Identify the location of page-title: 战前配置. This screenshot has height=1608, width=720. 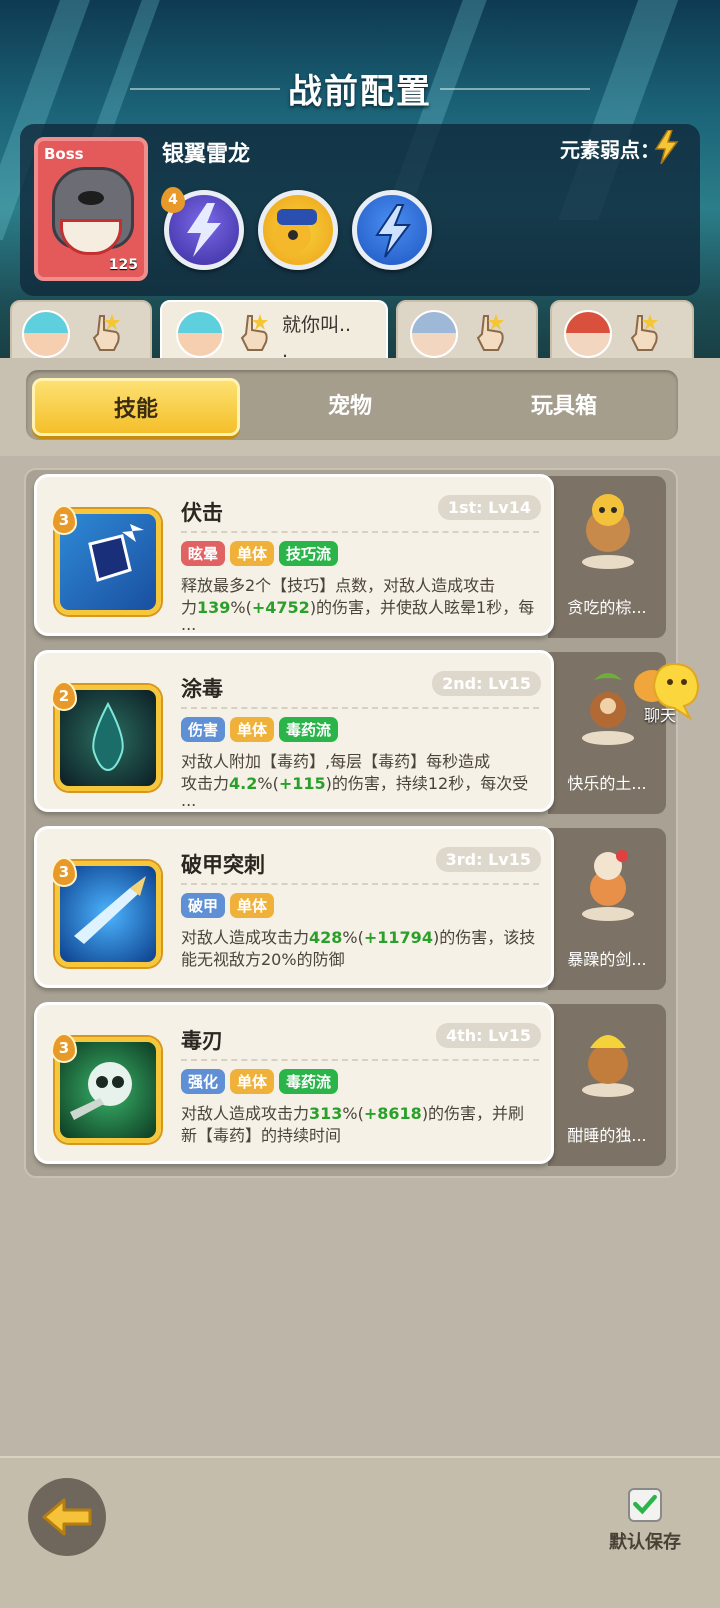
(360, 92).